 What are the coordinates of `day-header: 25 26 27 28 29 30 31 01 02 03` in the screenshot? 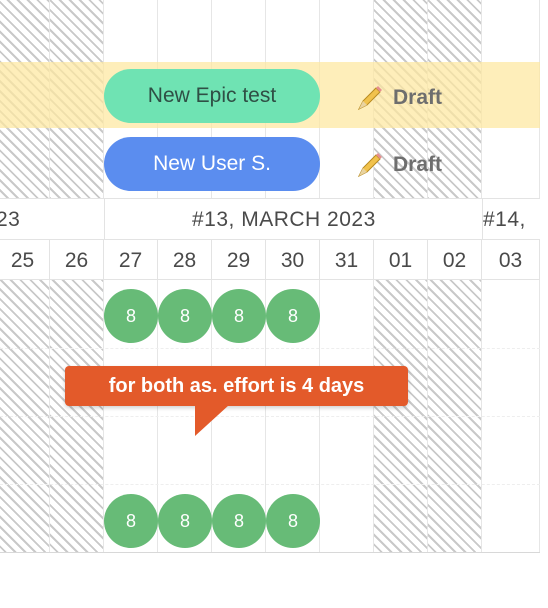 It's located at (270, 260).